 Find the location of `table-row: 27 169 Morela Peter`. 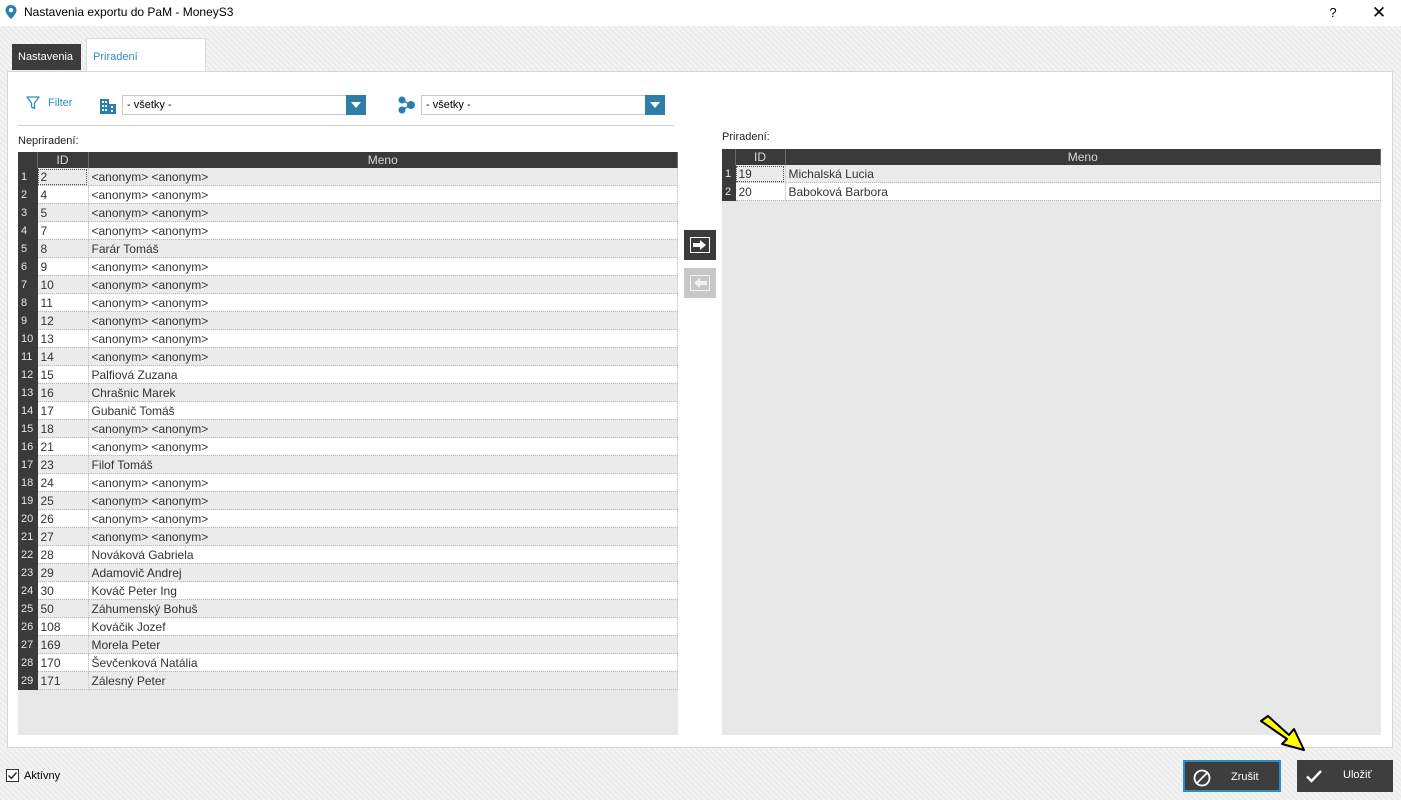

table-row: 27 169 Morela Peter is located at coordinates (348, 644).